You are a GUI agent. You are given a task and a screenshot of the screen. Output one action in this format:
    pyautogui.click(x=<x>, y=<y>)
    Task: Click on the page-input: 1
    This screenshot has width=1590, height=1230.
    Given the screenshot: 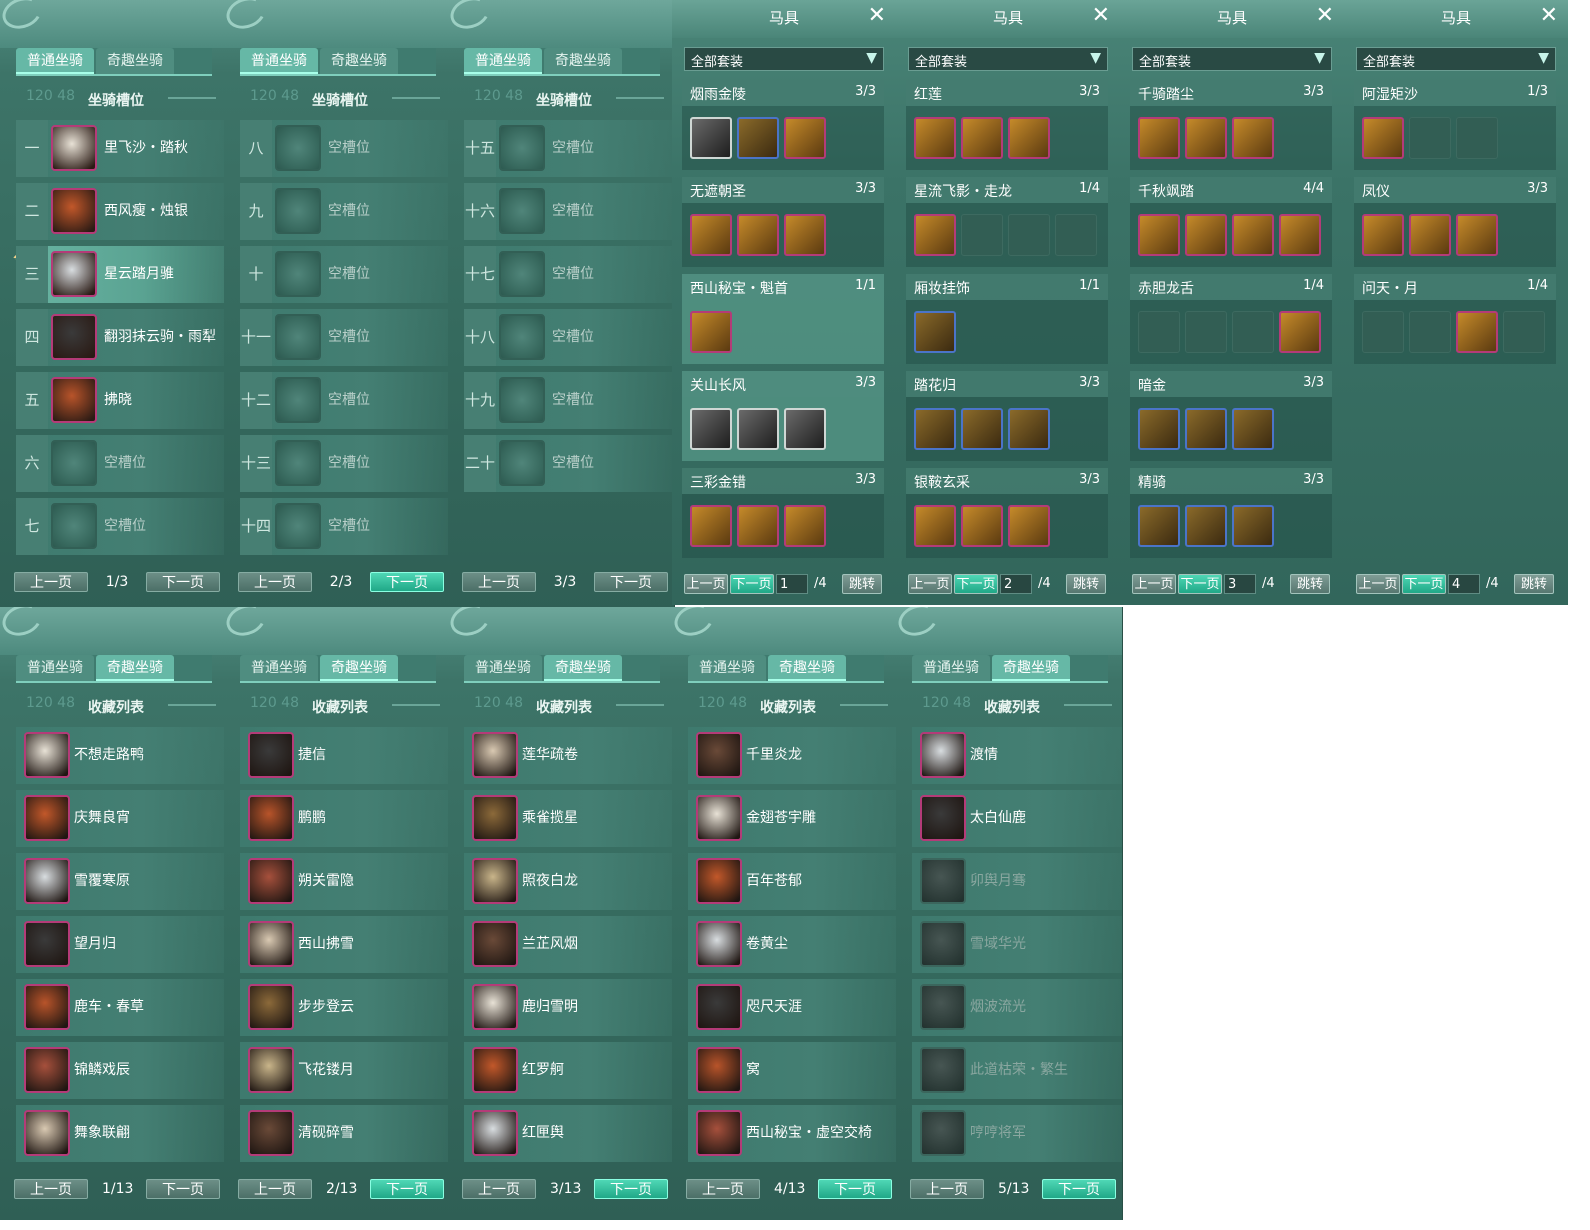 What is the action you would take?
    pyautogui.click(x=792, y=584)
    